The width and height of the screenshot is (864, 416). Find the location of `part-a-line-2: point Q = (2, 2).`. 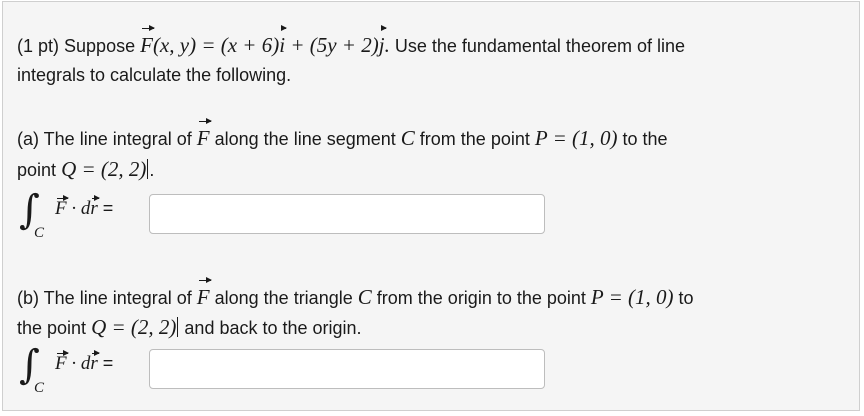

part-a-line-2: point Q = (2, 2). is located at coordinates (431, 169).